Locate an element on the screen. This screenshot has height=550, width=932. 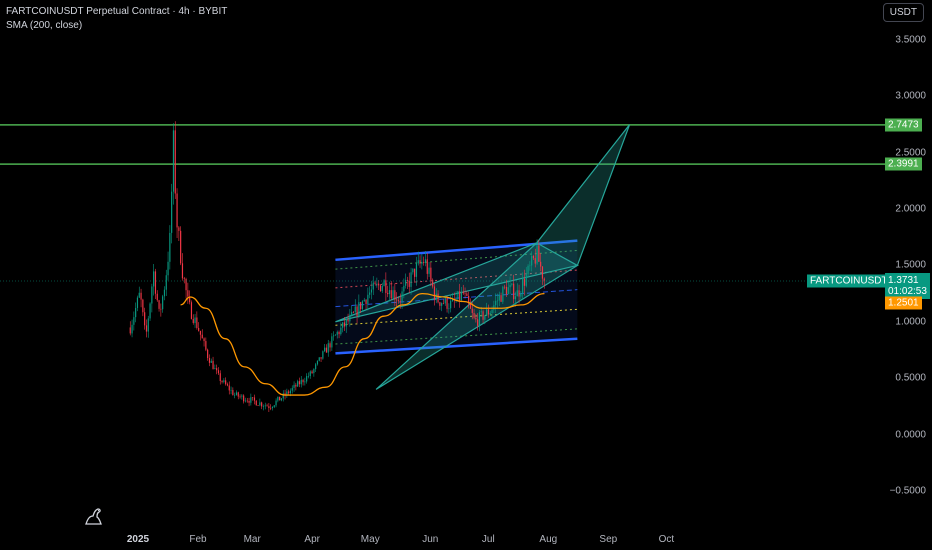
price-tick-label: 1.0000 is located at coordinates (910, 322).